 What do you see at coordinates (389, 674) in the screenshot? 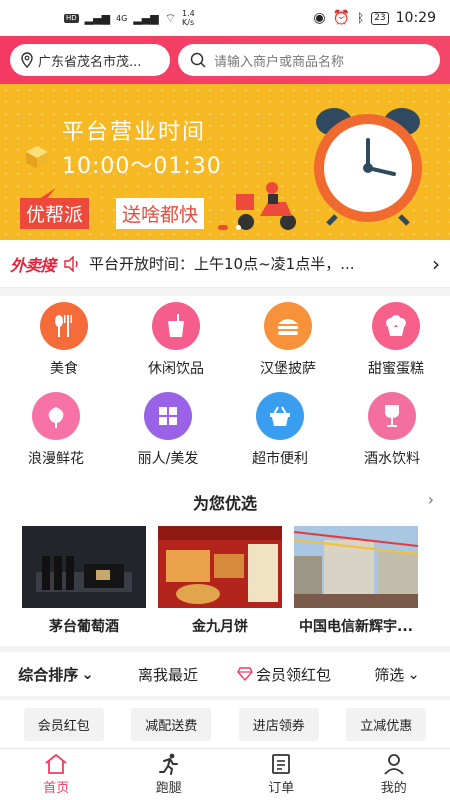
I see `filter-label: 筛选` at bounding box center [389, 674].